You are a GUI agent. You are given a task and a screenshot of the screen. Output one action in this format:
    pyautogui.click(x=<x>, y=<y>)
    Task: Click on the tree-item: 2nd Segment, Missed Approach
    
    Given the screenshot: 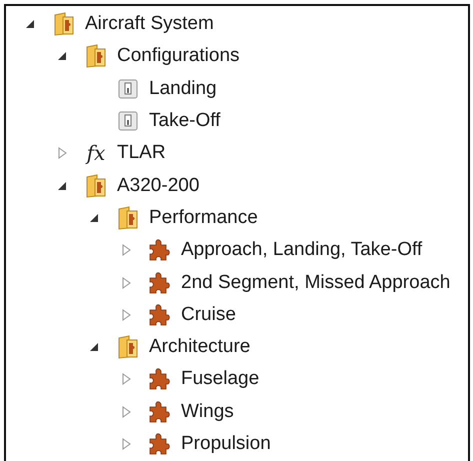 What is the action you would take?
    pyautogui.click(x=315, y=283)
    